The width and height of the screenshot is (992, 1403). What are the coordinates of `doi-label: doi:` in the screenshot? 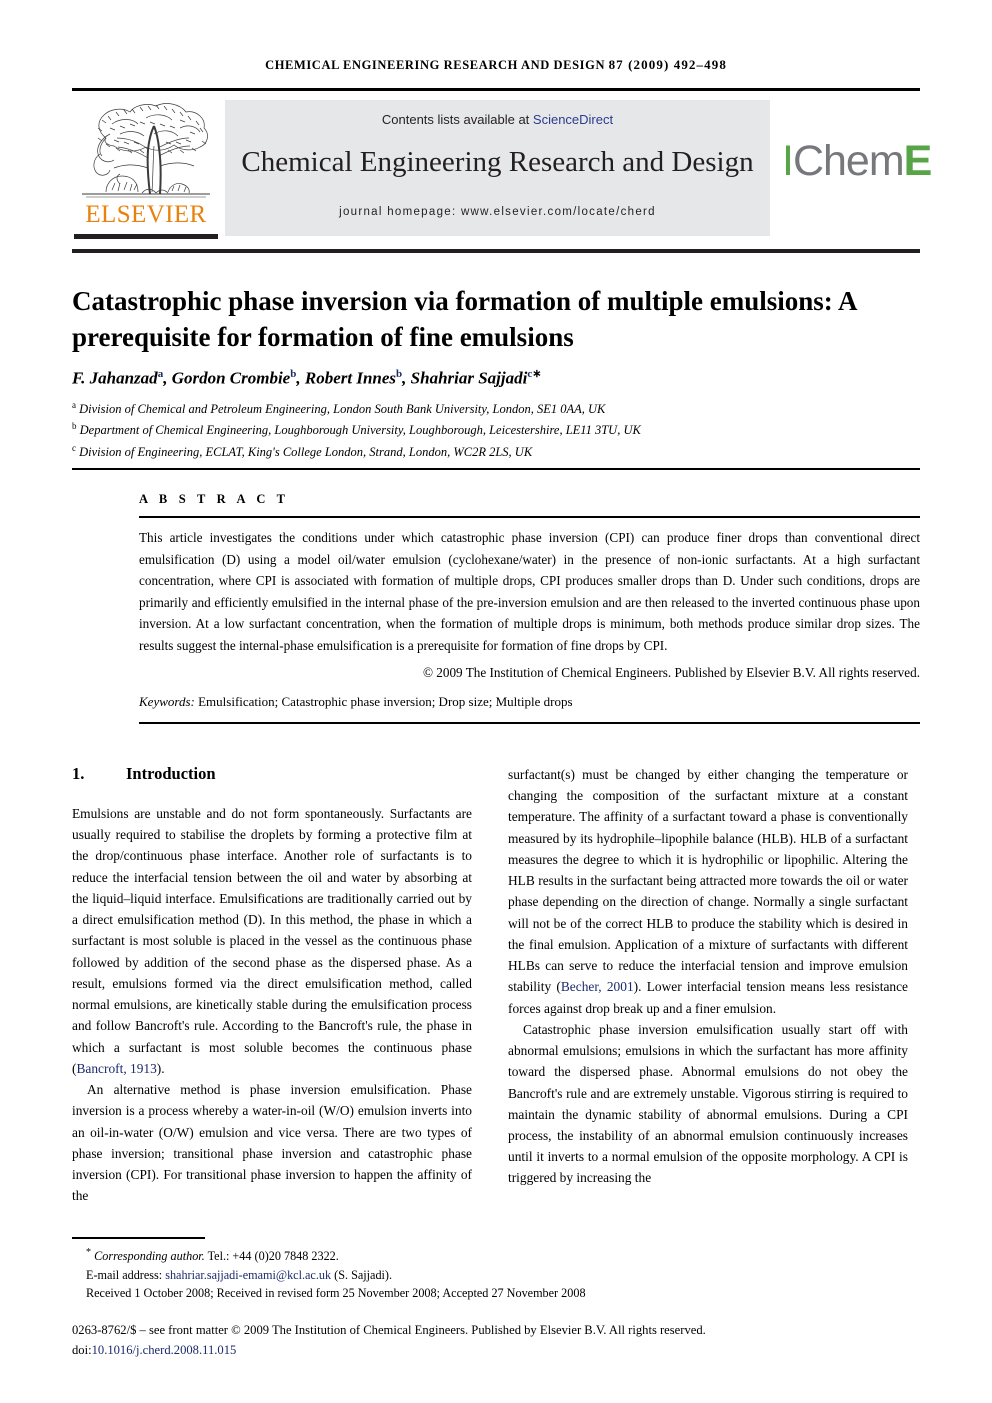 It's located at (82, 1349).